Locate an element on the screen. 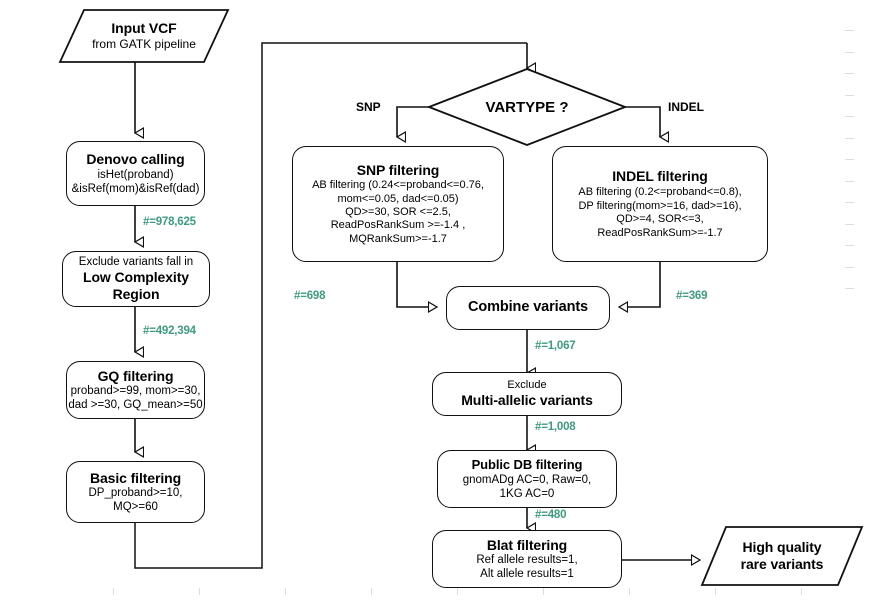 This screenshot has width=874, height=610. basic-title: Basic filtering is located at coordinates (135, 477).